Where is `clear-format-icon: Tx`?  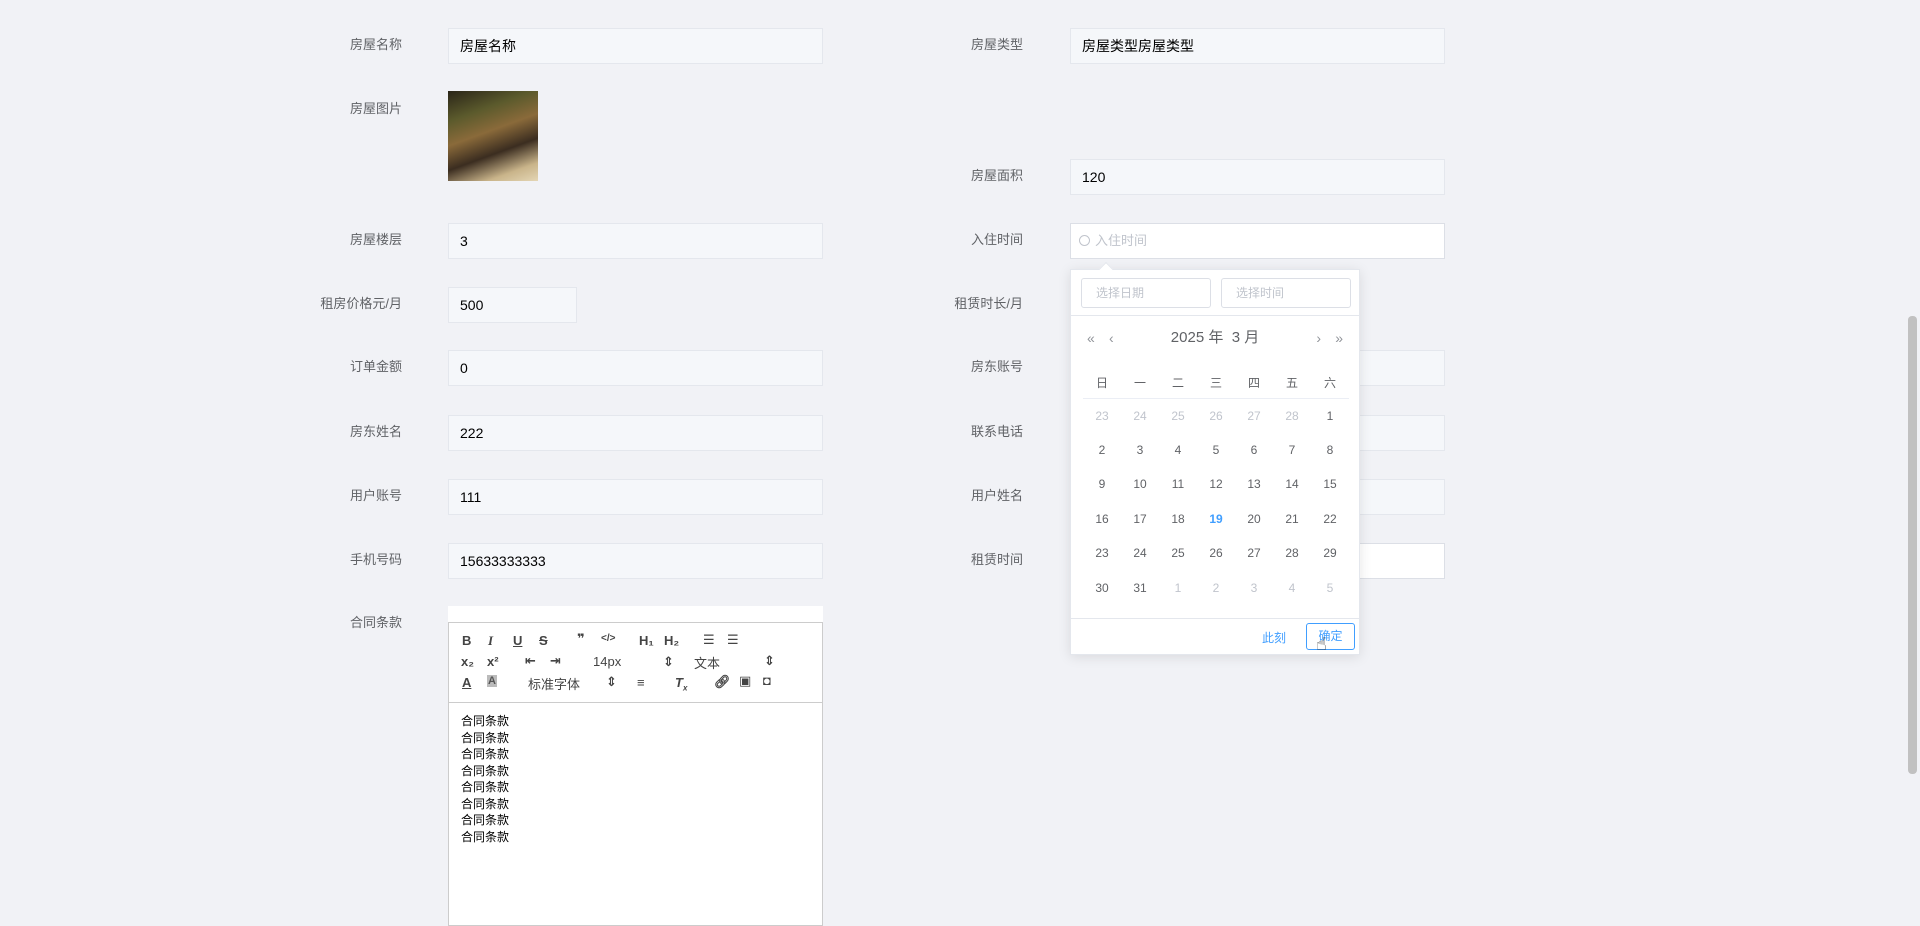
clear-format-icon: Tx is located at coordinates (681, 684).